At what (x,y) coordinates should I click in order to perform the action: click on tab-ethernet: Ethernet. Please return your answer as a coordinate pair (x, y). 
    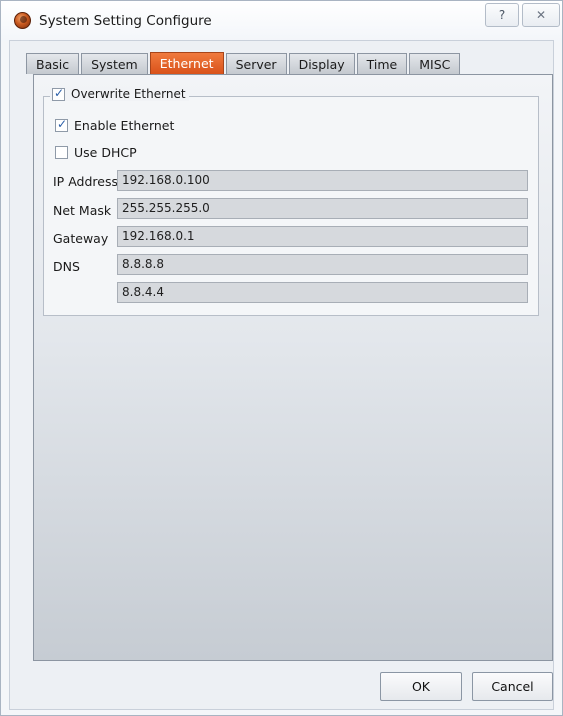
    Looking at the image, I should click on (186, 63).